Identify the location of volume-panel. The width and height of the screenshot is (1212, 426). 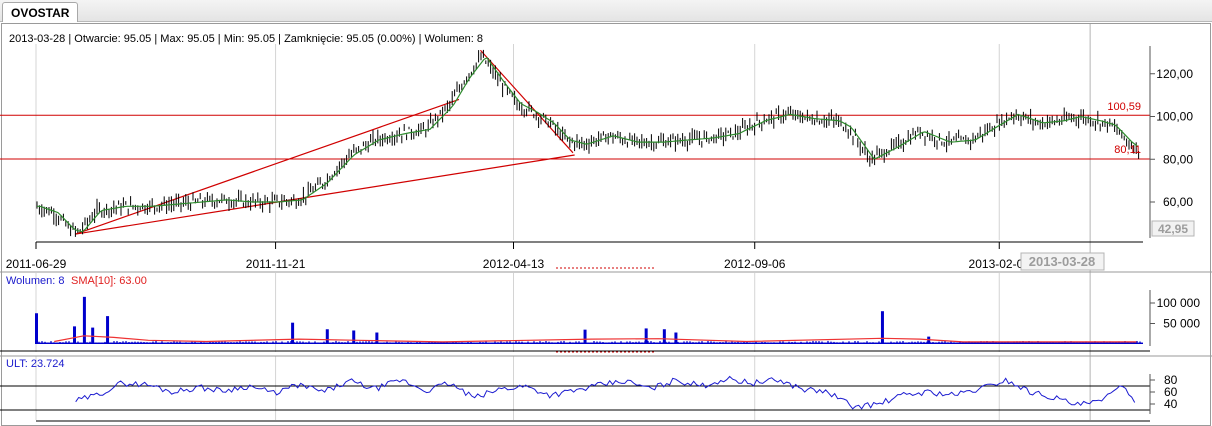
(589, 320).